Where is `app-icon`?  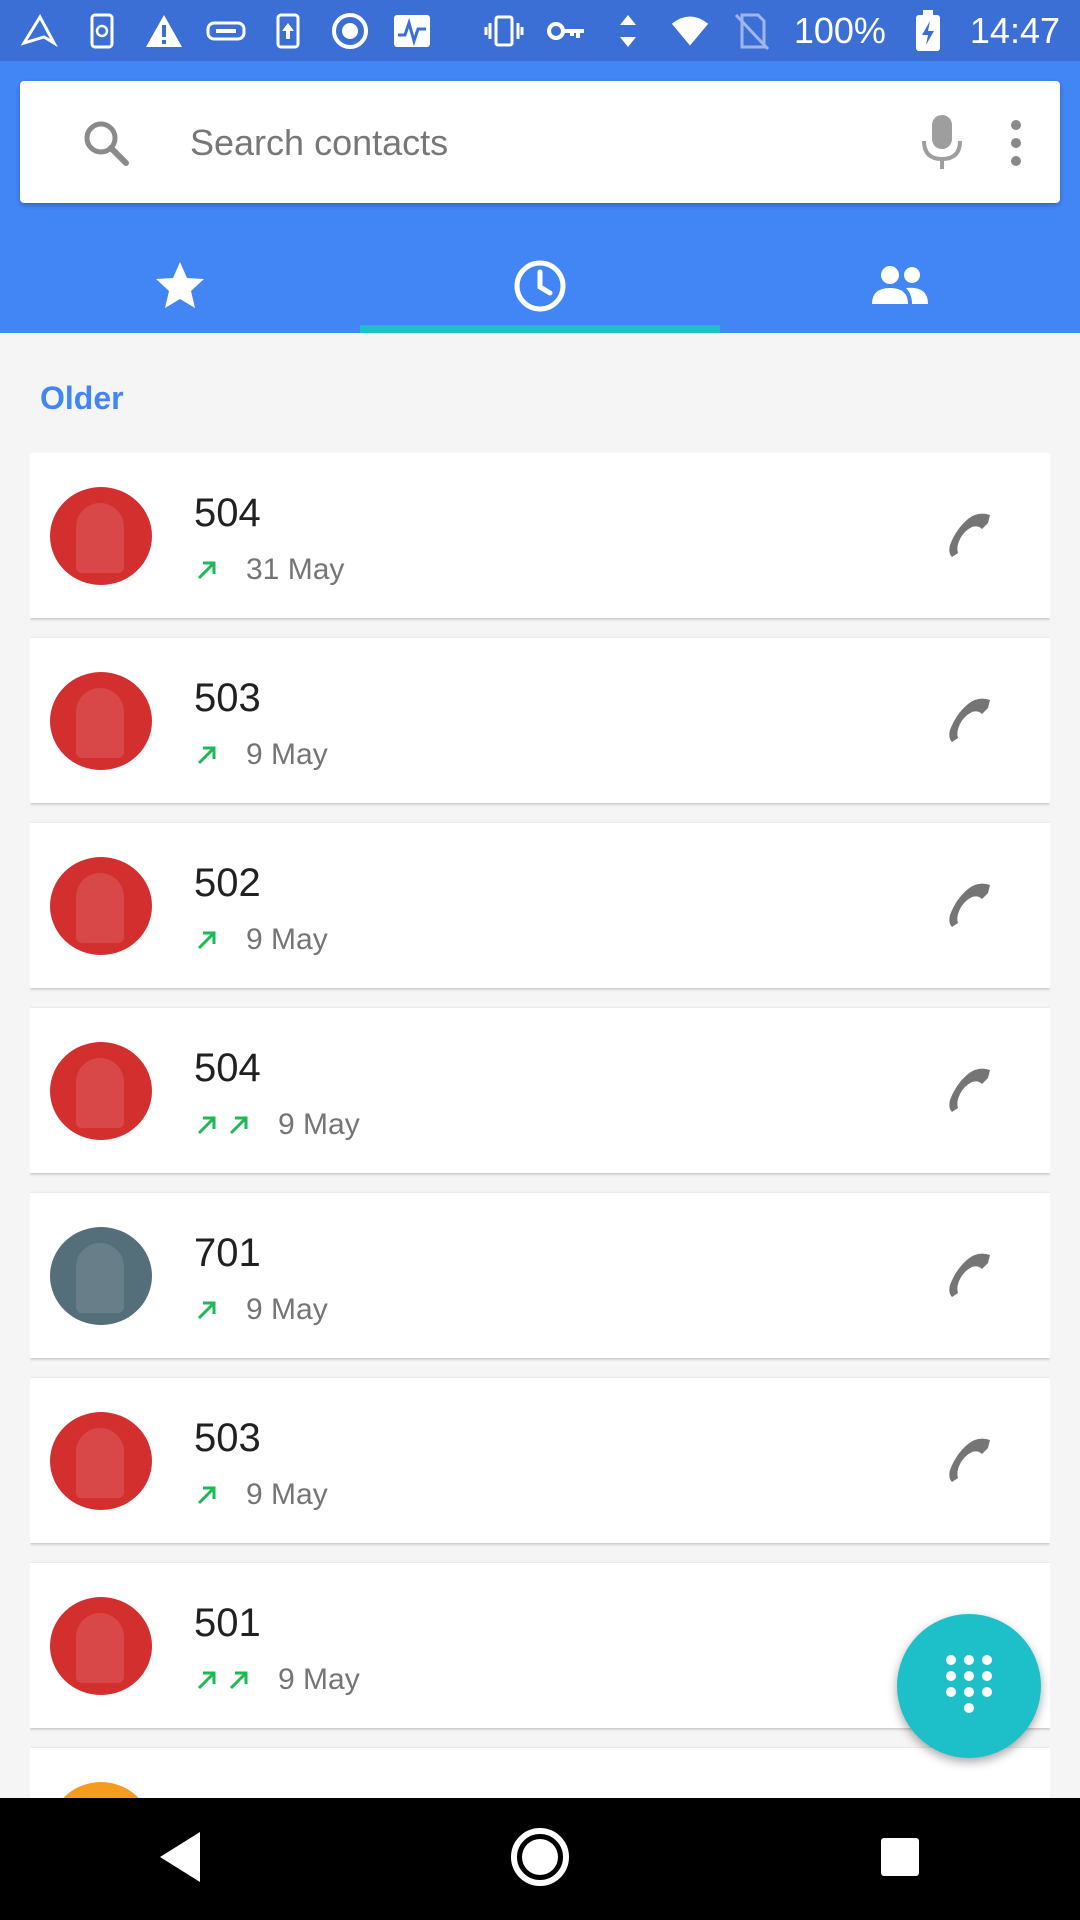 app-icon is located at coordinates (40, 31).